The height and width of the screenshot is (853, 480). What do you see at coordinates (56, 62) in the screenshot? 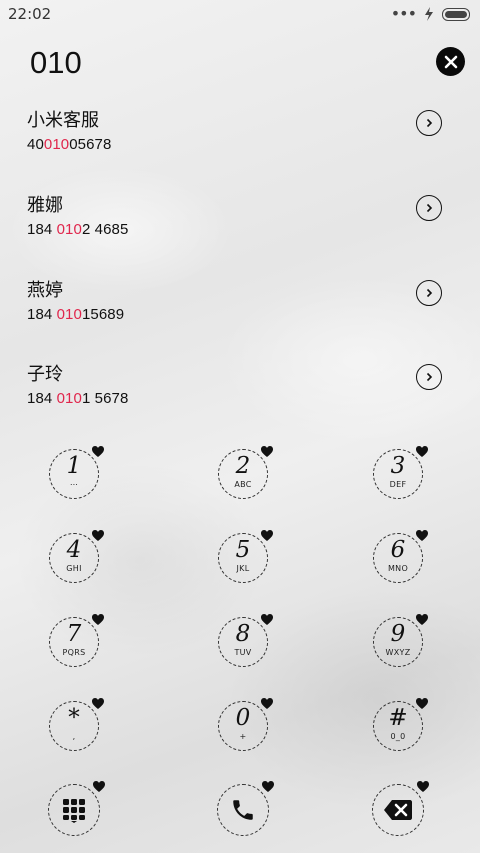
I see `dialed-number: 010` at bounding box center [56, 62].